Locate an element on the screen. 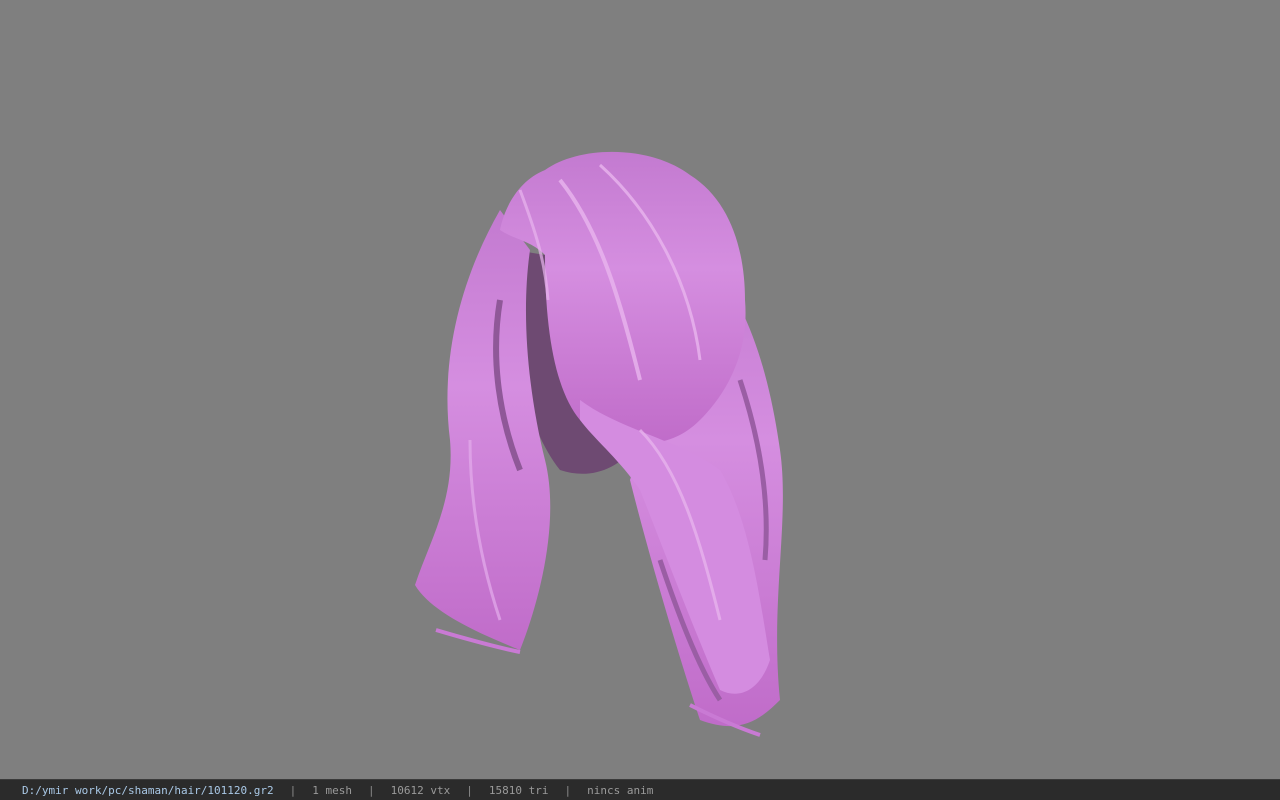 The height and width of the screenshot is (800, 1280). triangle-count-label: 15810 tri is located at coordinates (518, 790).